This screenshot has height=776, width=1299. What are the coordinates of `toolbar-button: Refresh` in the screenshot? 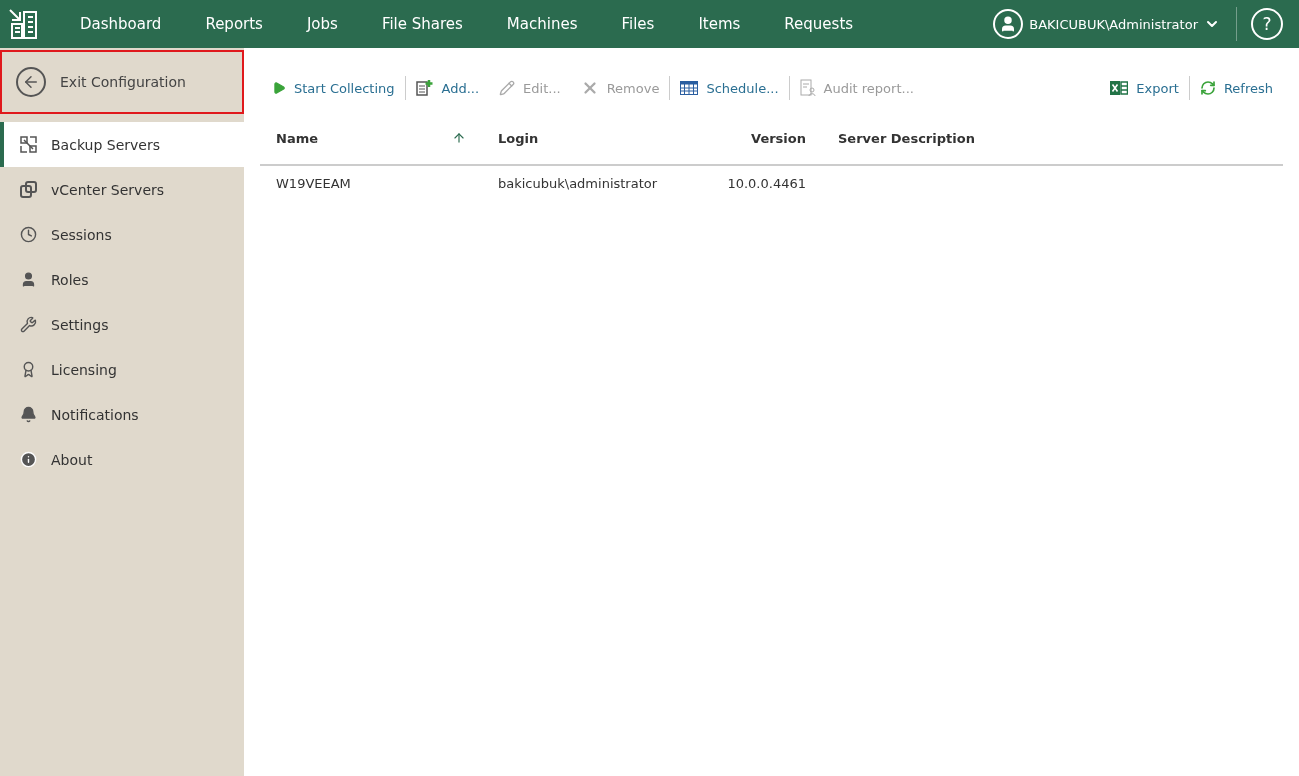 It's located at (1236, 88).